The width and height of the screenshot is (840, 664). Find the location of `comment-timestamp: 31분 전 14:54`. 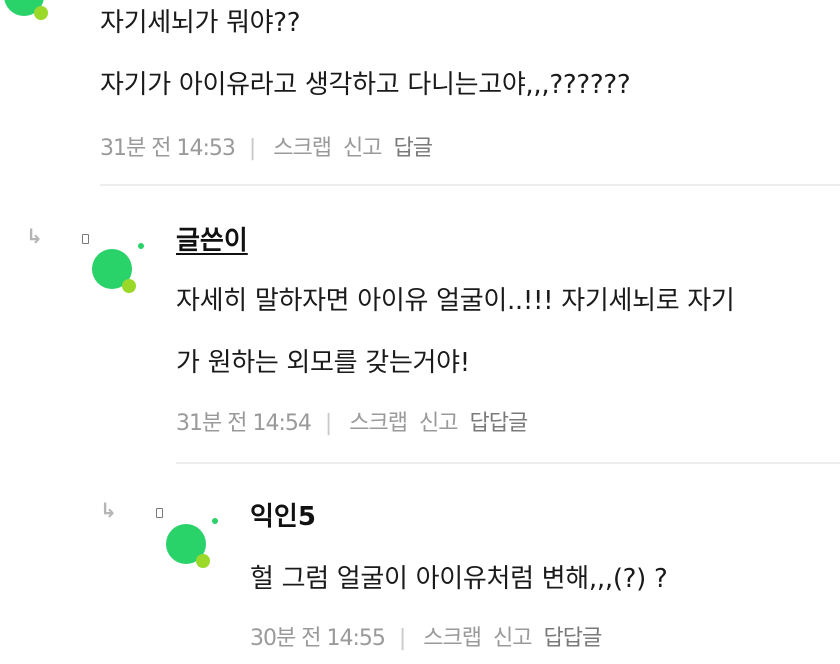

comment-timestamp: 31분 전 14:54 is located at coordinates (244, 423).